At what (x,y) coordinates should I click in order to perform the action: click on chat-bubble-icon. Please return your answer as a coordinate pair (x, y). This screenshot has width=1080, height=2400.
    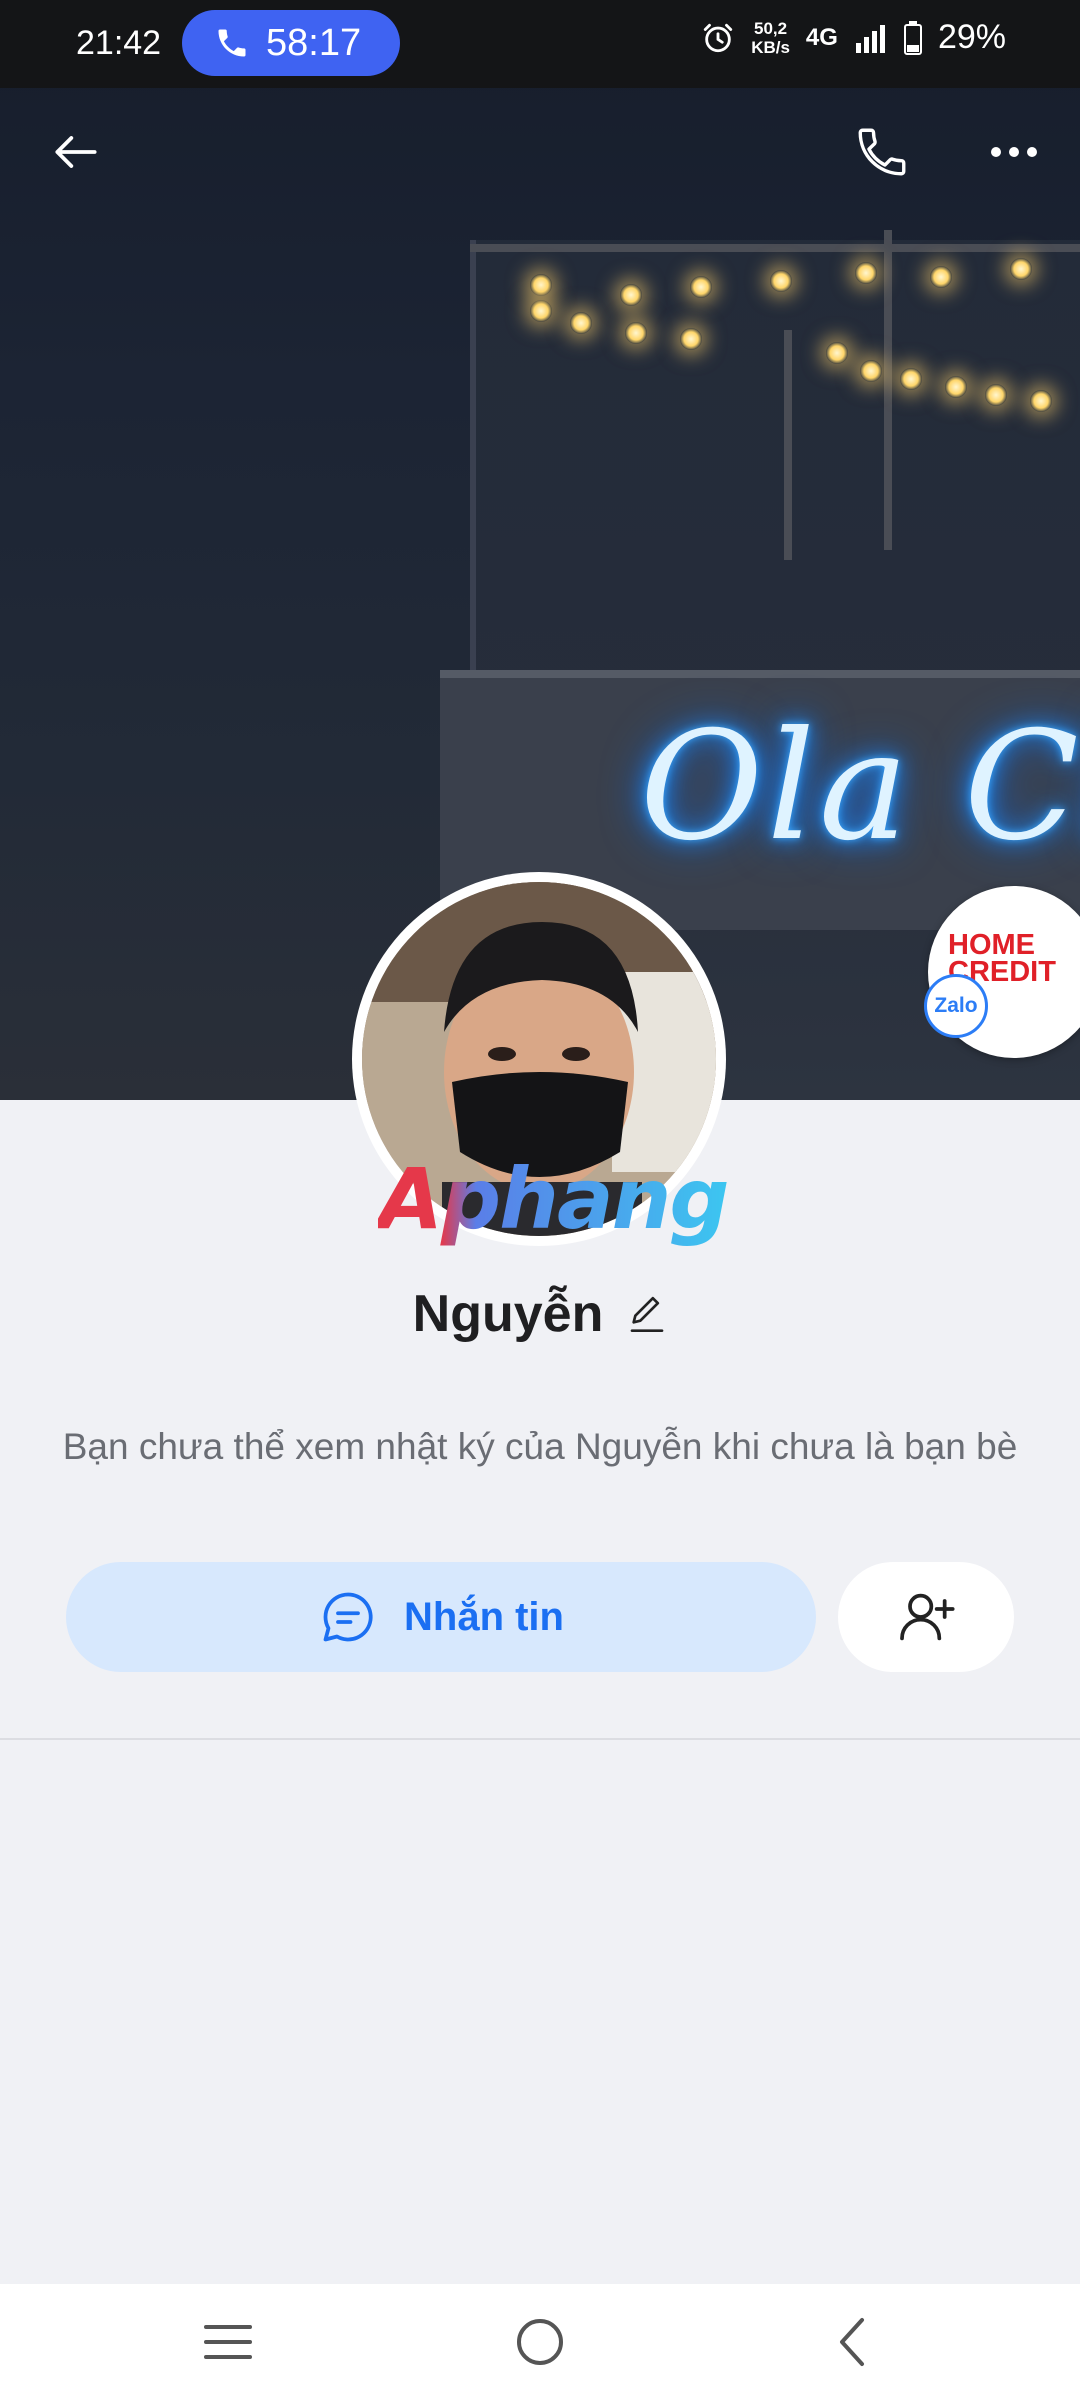
    Looking at the image, I should click on (348, 1617).